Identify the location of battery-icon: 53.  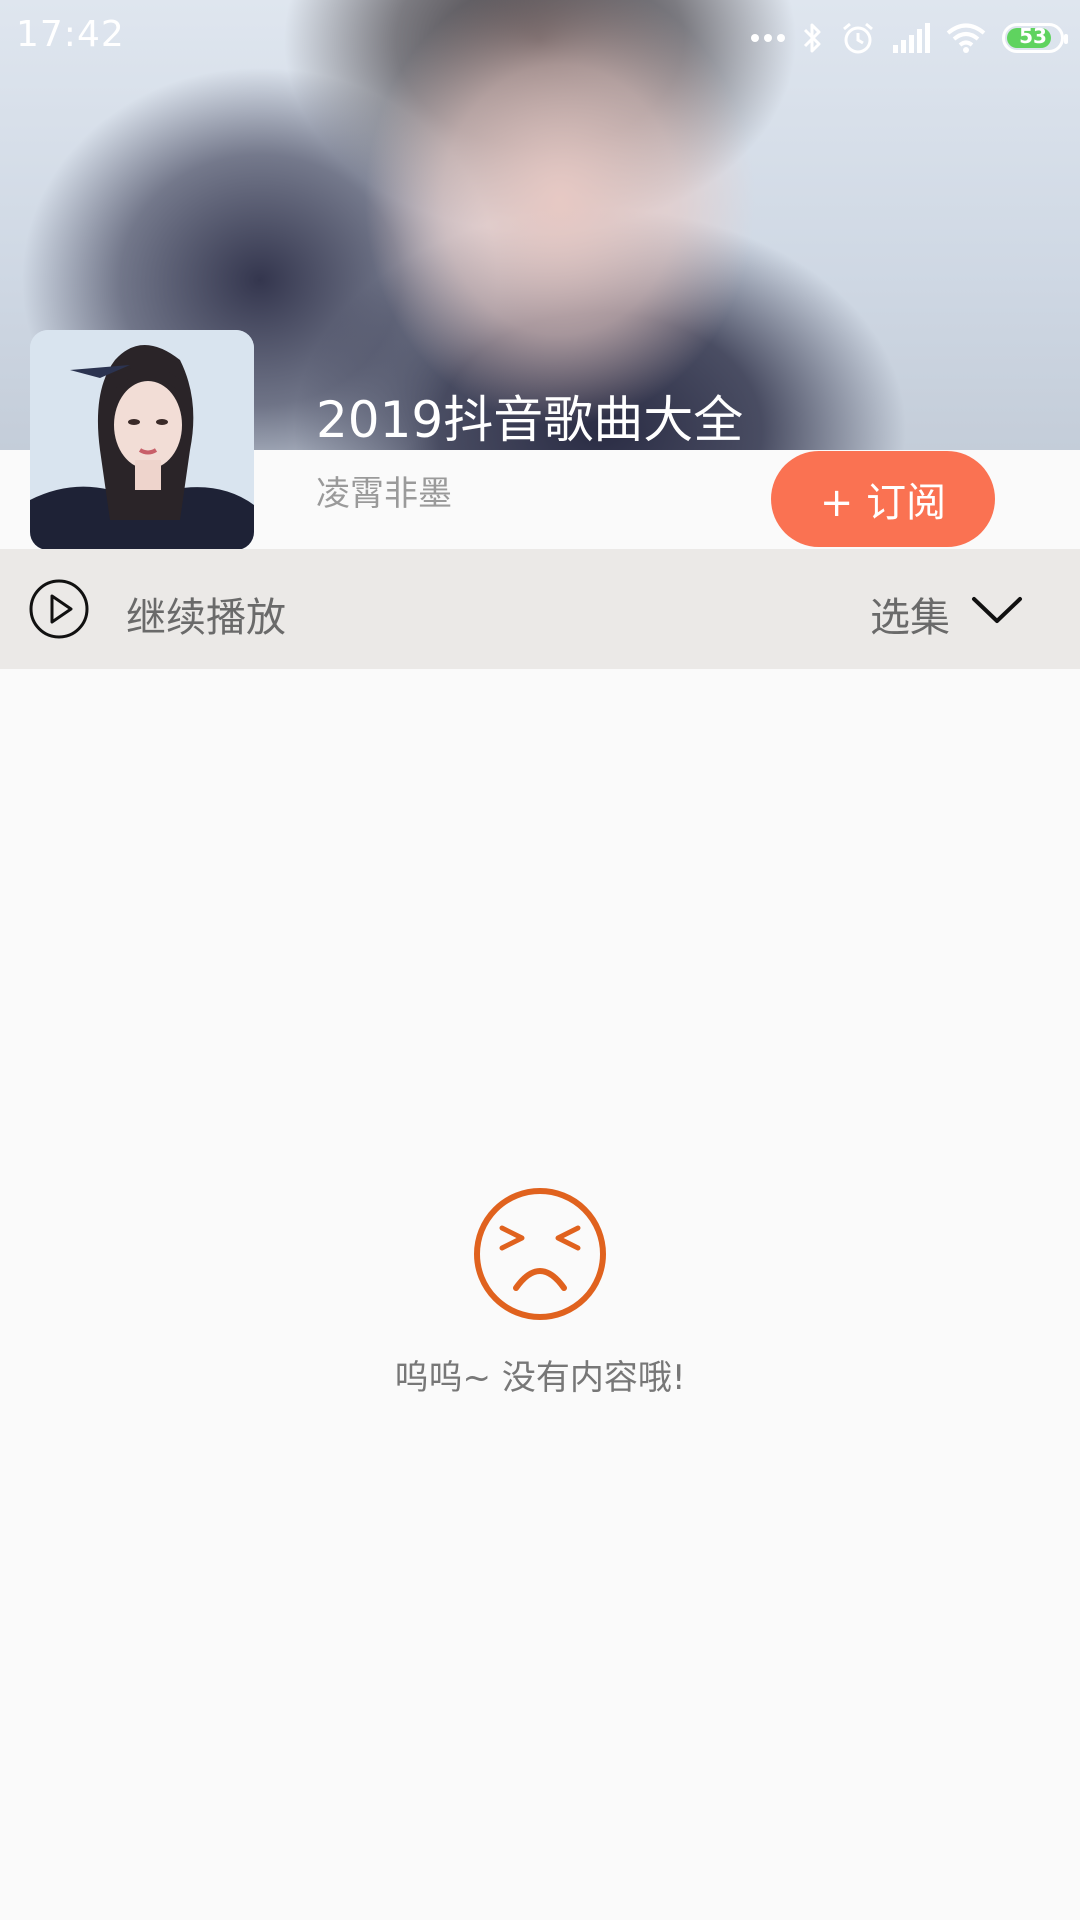
(1035, 38).